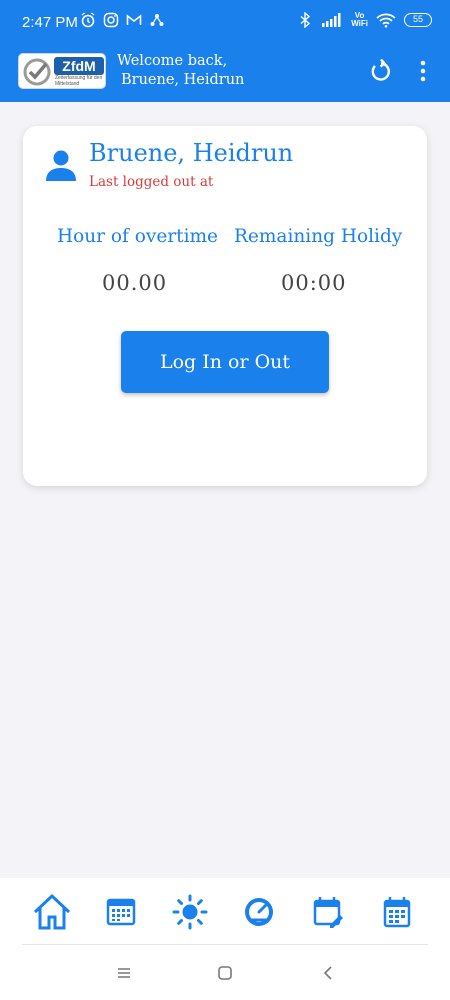  I want to click on log-in-out-button: Log In or Out, so click(225, 362).